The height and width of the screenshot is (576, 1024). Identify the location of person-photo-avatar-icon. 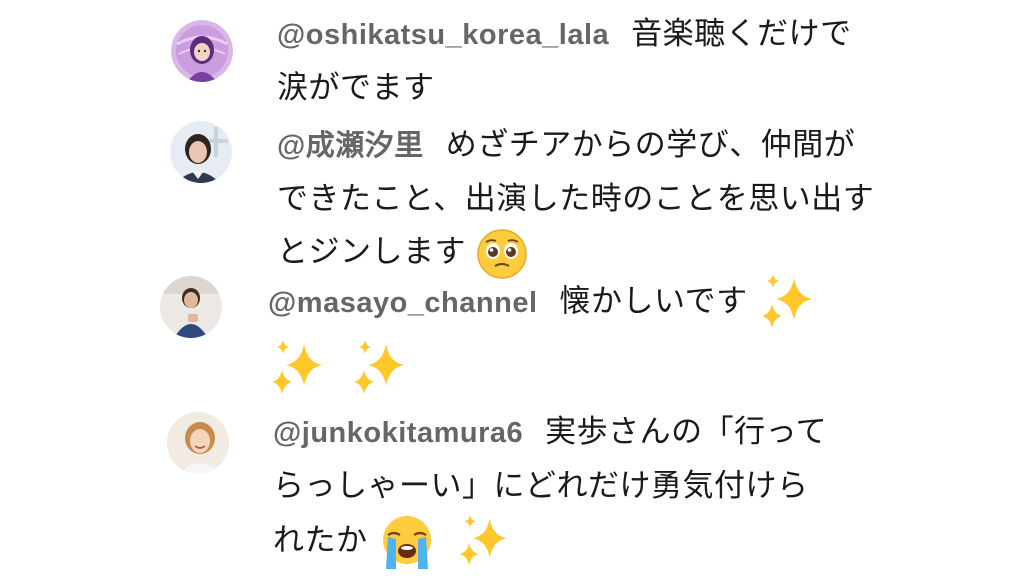
(191, 307).